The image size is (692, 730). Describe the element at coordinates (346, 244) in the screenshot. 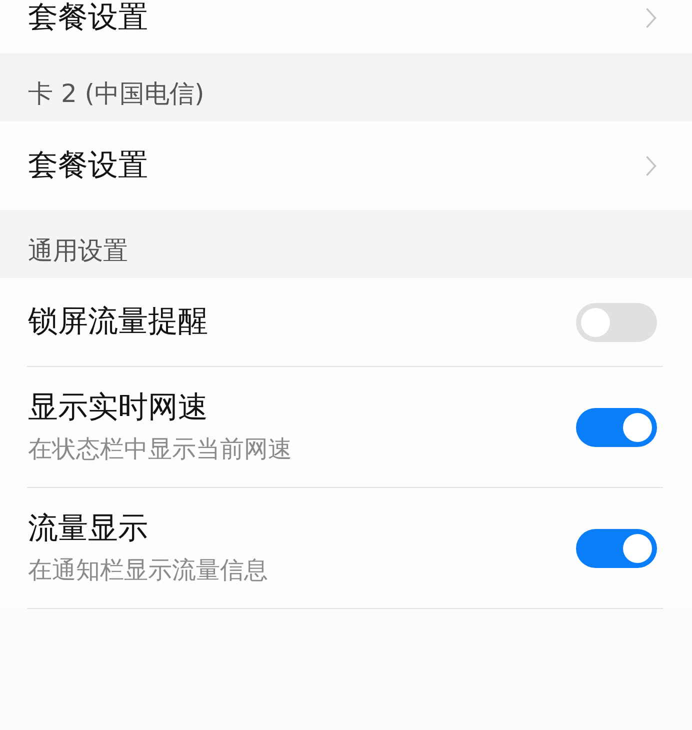

I see `section-header: 通用设置` at that location.